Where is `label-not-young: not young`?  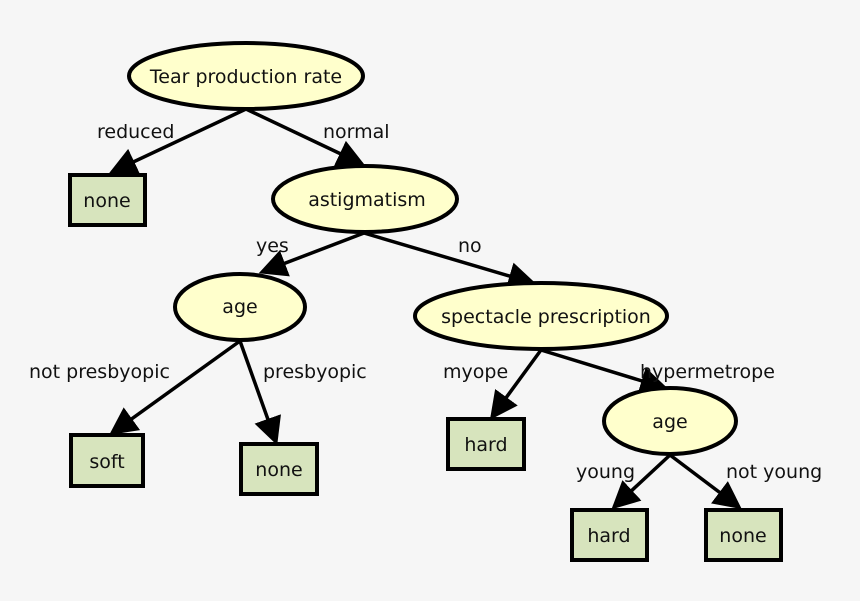 label-not-young: not young is located at coordinates (774, 472).